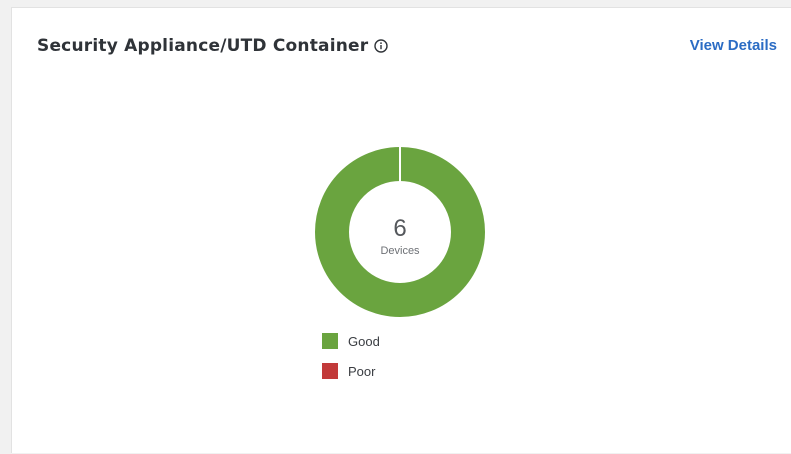 The width and height of the screenshot is (791, 454). I want to click on donut-chart: 6 Devices, so click(400, 232).